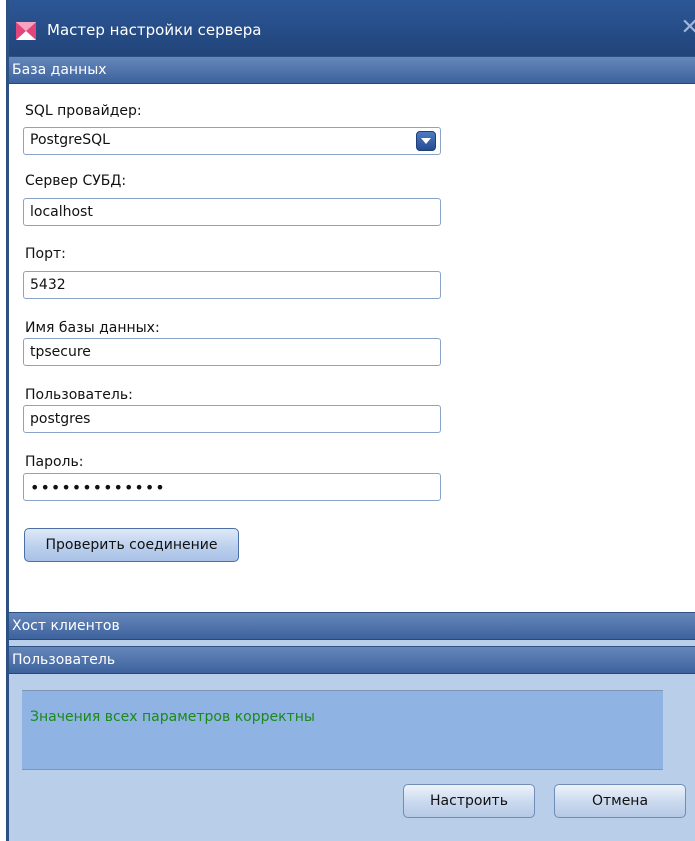 The image size is (695, 841). I want to click on close-icon: ✕, so click(688, 28).